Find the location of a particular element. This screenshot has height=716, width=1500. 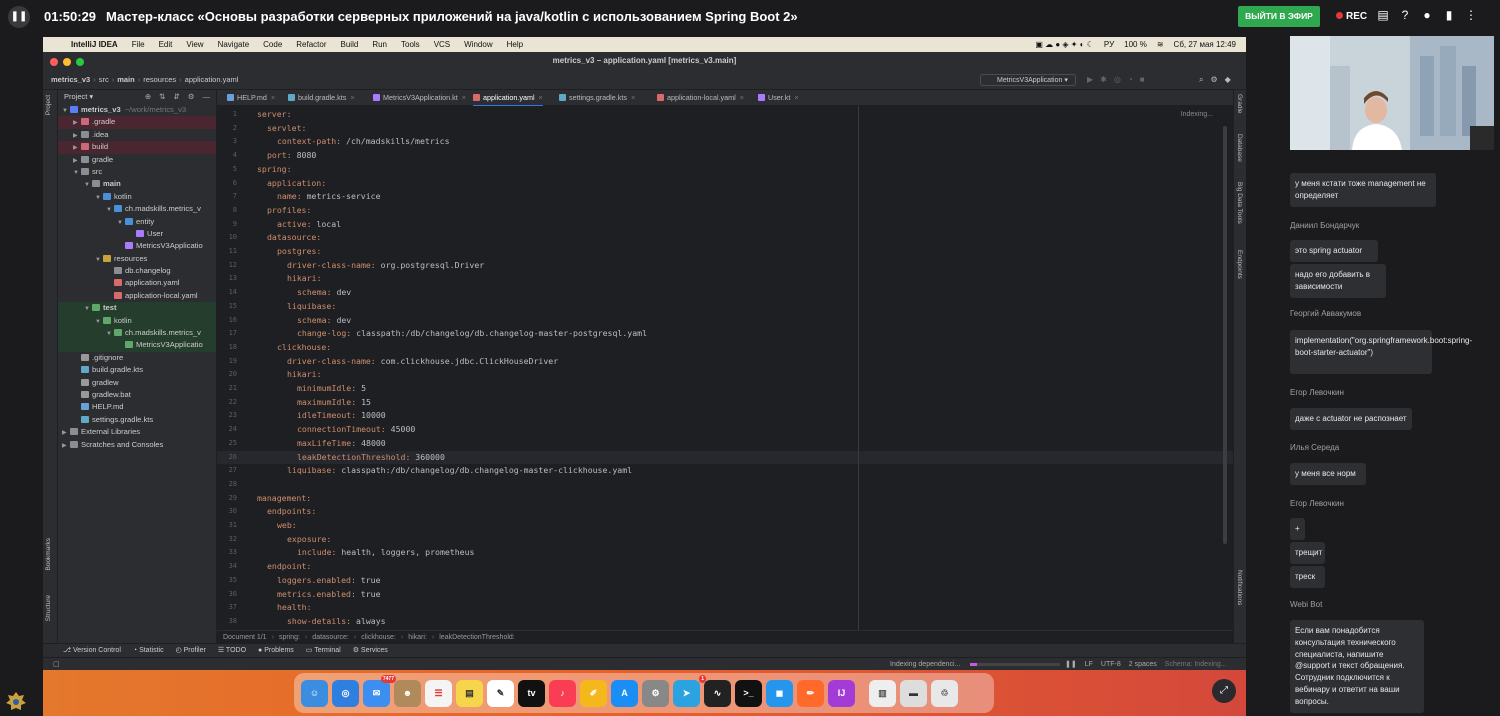

tree-item-gradlew: gradlew is located at coordinates (137, 383).